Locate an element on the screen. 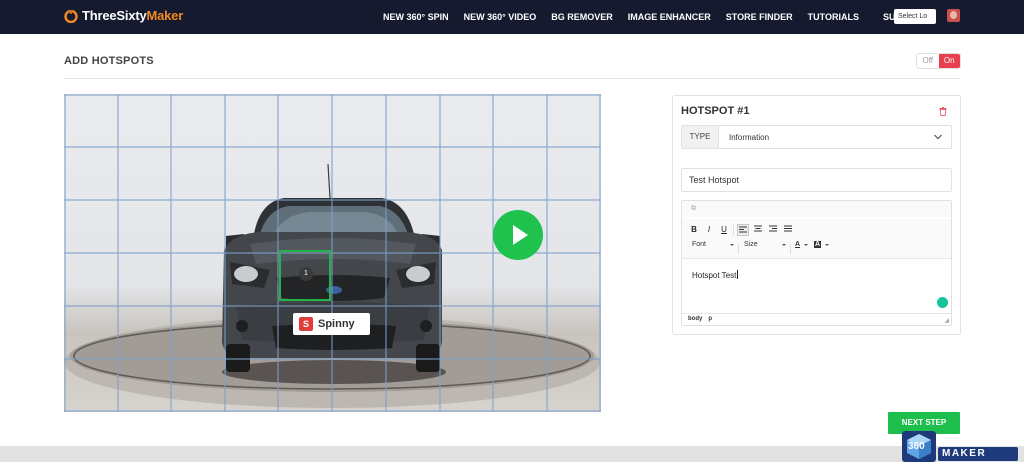 The width and height of the screenshot is (1024, 462). text-color-button: A is located at coordinates (802, 244).